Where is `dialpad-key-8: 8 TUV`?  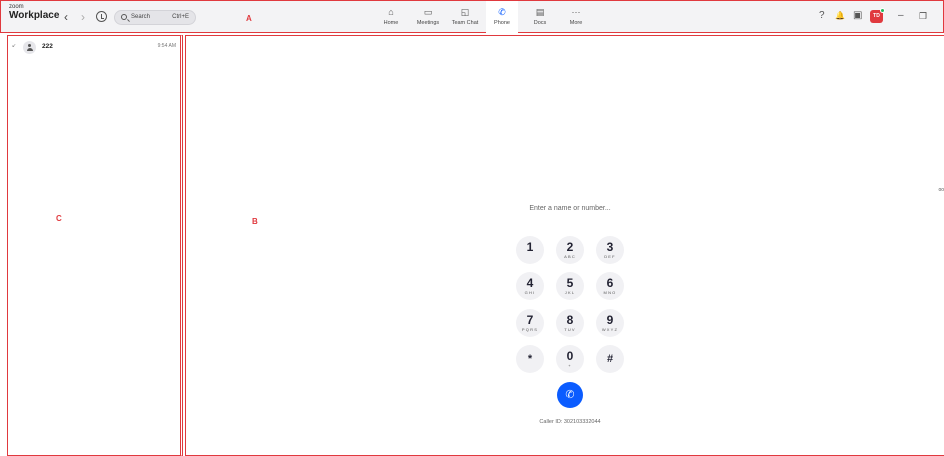 dialpad-key-8: 8 TUV is located at coordinates (570, 323).